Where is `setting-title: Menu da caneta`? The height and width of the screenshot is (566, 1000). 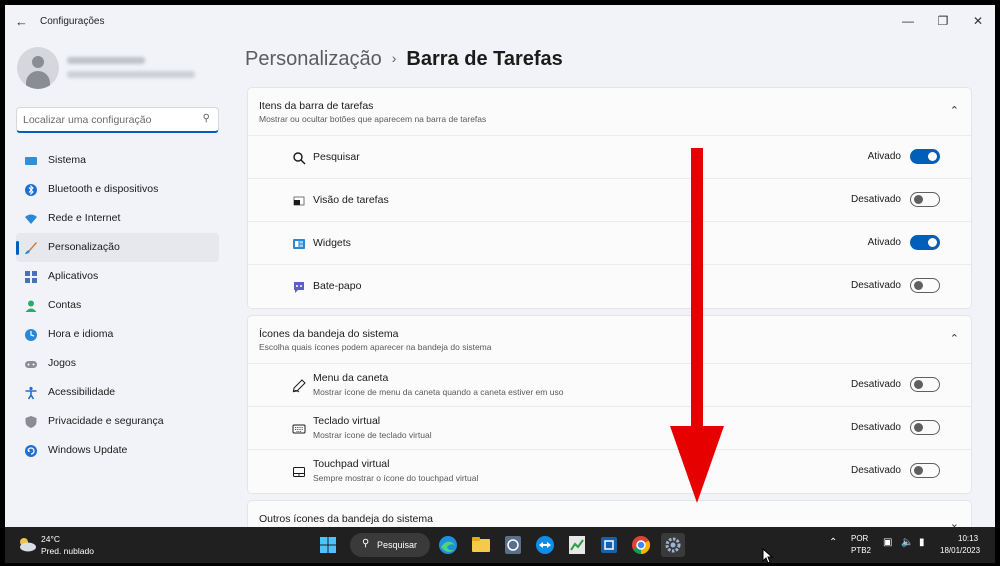 setting-title: Menu da caneta is located at coordinates (351, 378).